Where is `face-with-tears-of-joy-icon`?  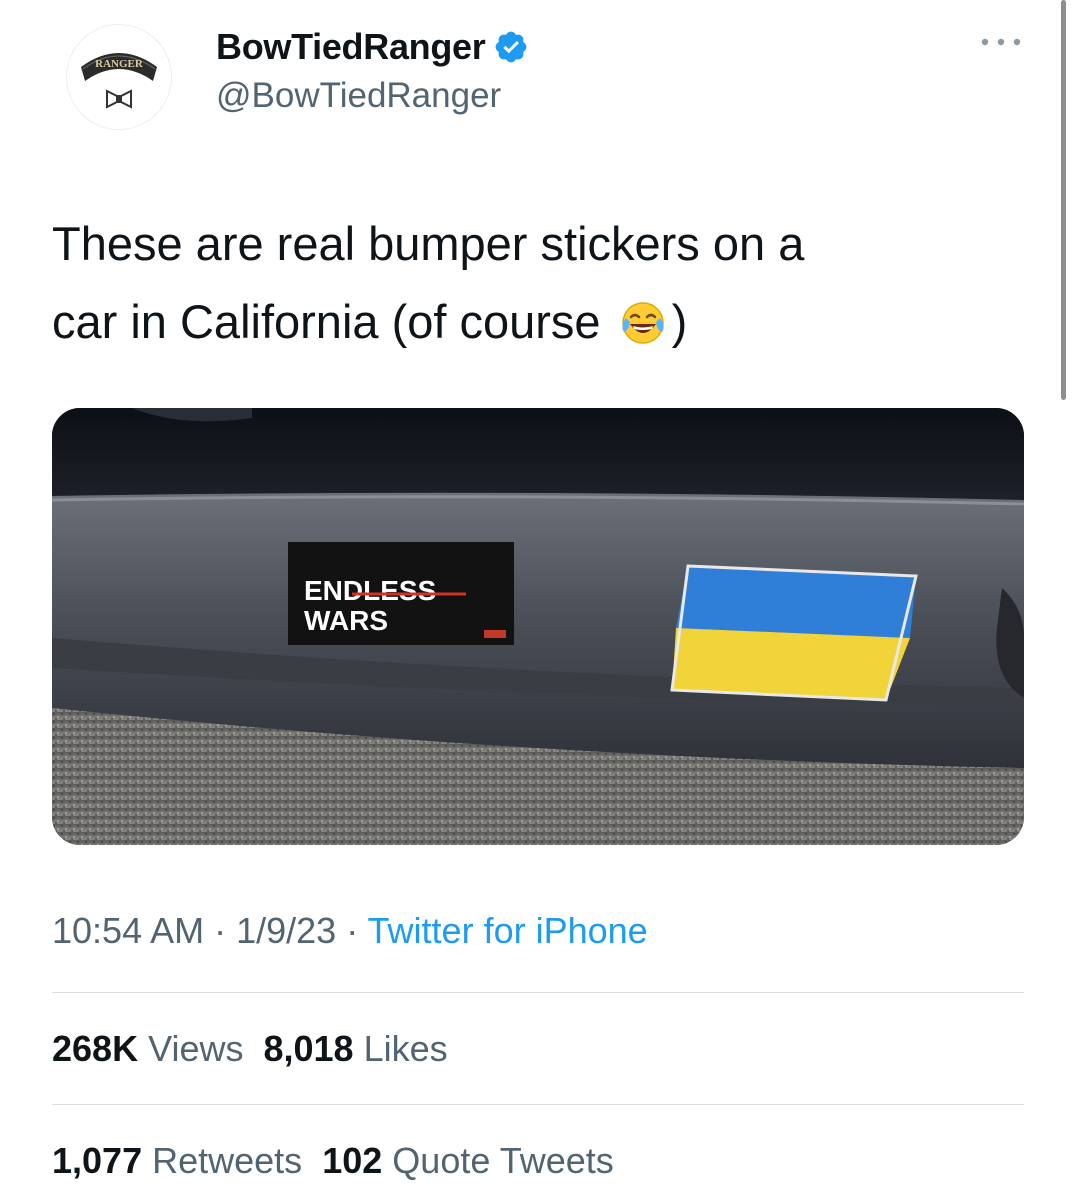
face-with-tears-of-joy-icon is located at coordinates (642, 323).